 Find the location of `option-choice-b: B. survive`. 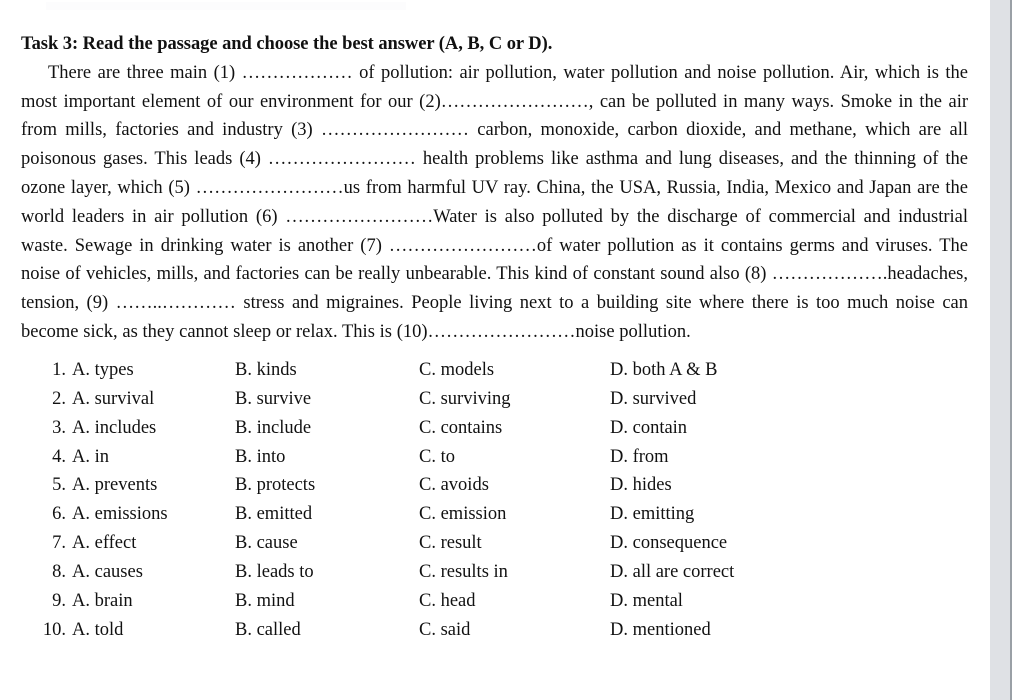

option-choice-b: B. survive is located at coordinates (327, 399).